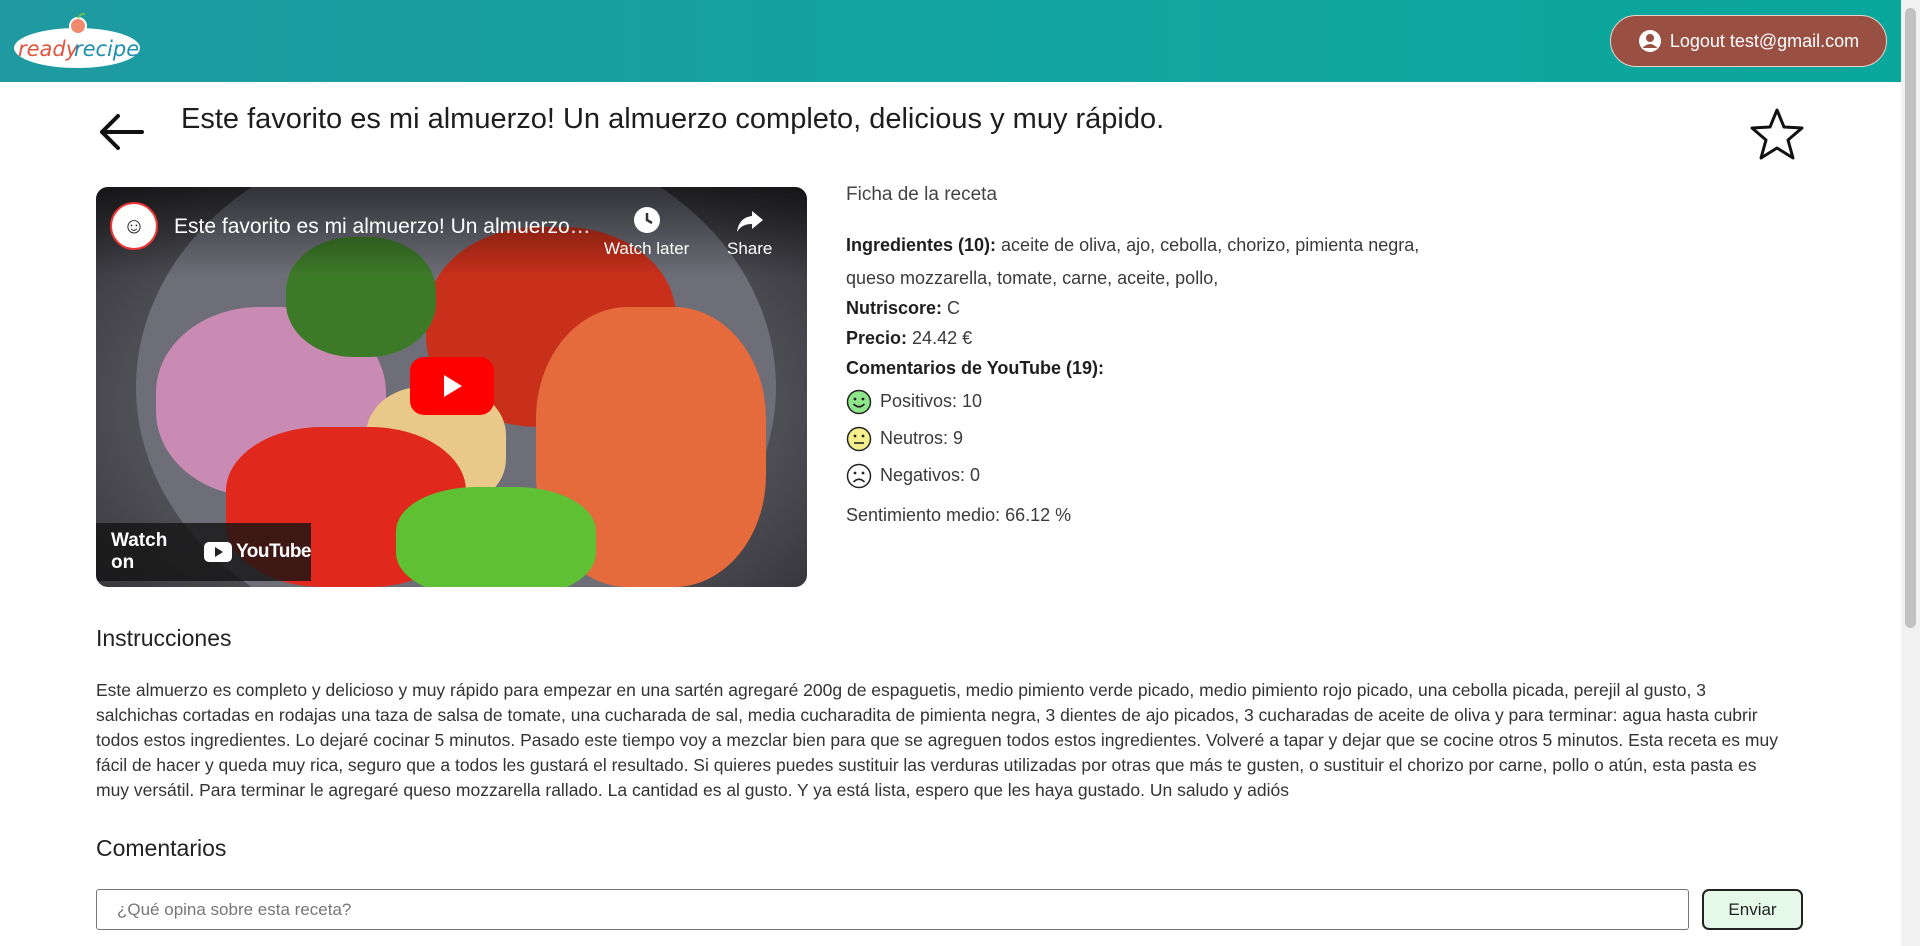  I want to click on sheet-title: Ficha de la receta, so click(922, 194).